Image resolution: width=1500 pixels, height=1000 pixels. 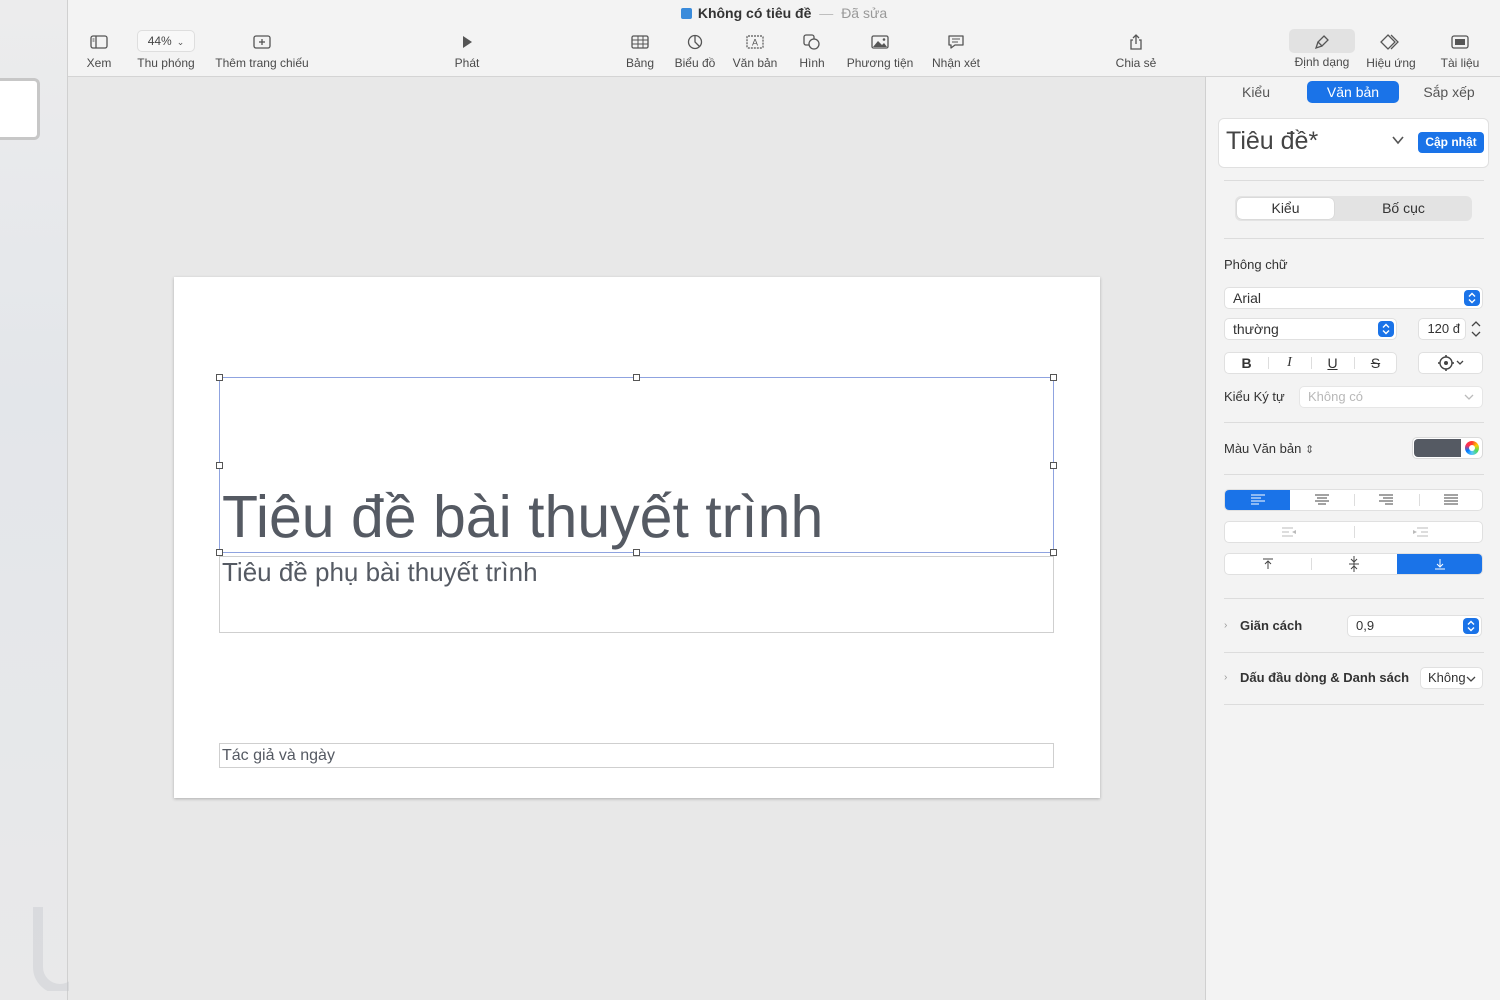 What do you see at coordinates (636, 465) in the screenshot?
I see `title-text-box: Tiêu đề bài thuyết trình` at bounding box center [636, 465].